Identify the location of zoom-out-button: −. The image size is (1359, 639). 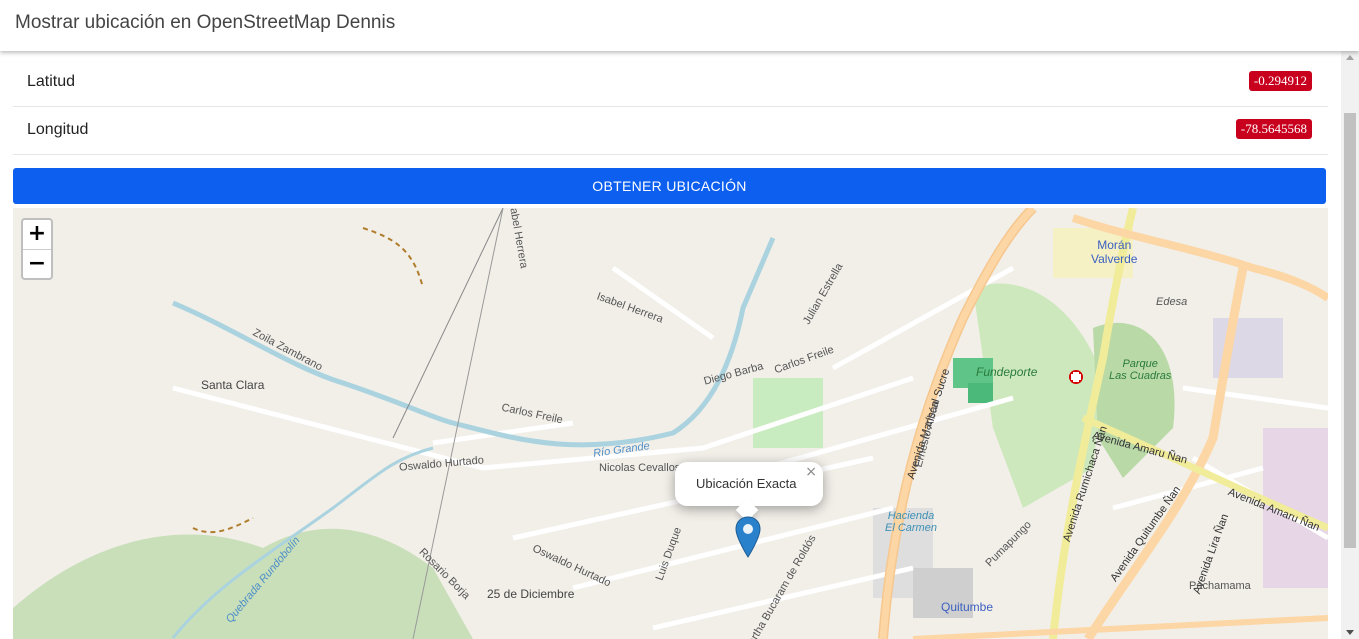
(37, 263).